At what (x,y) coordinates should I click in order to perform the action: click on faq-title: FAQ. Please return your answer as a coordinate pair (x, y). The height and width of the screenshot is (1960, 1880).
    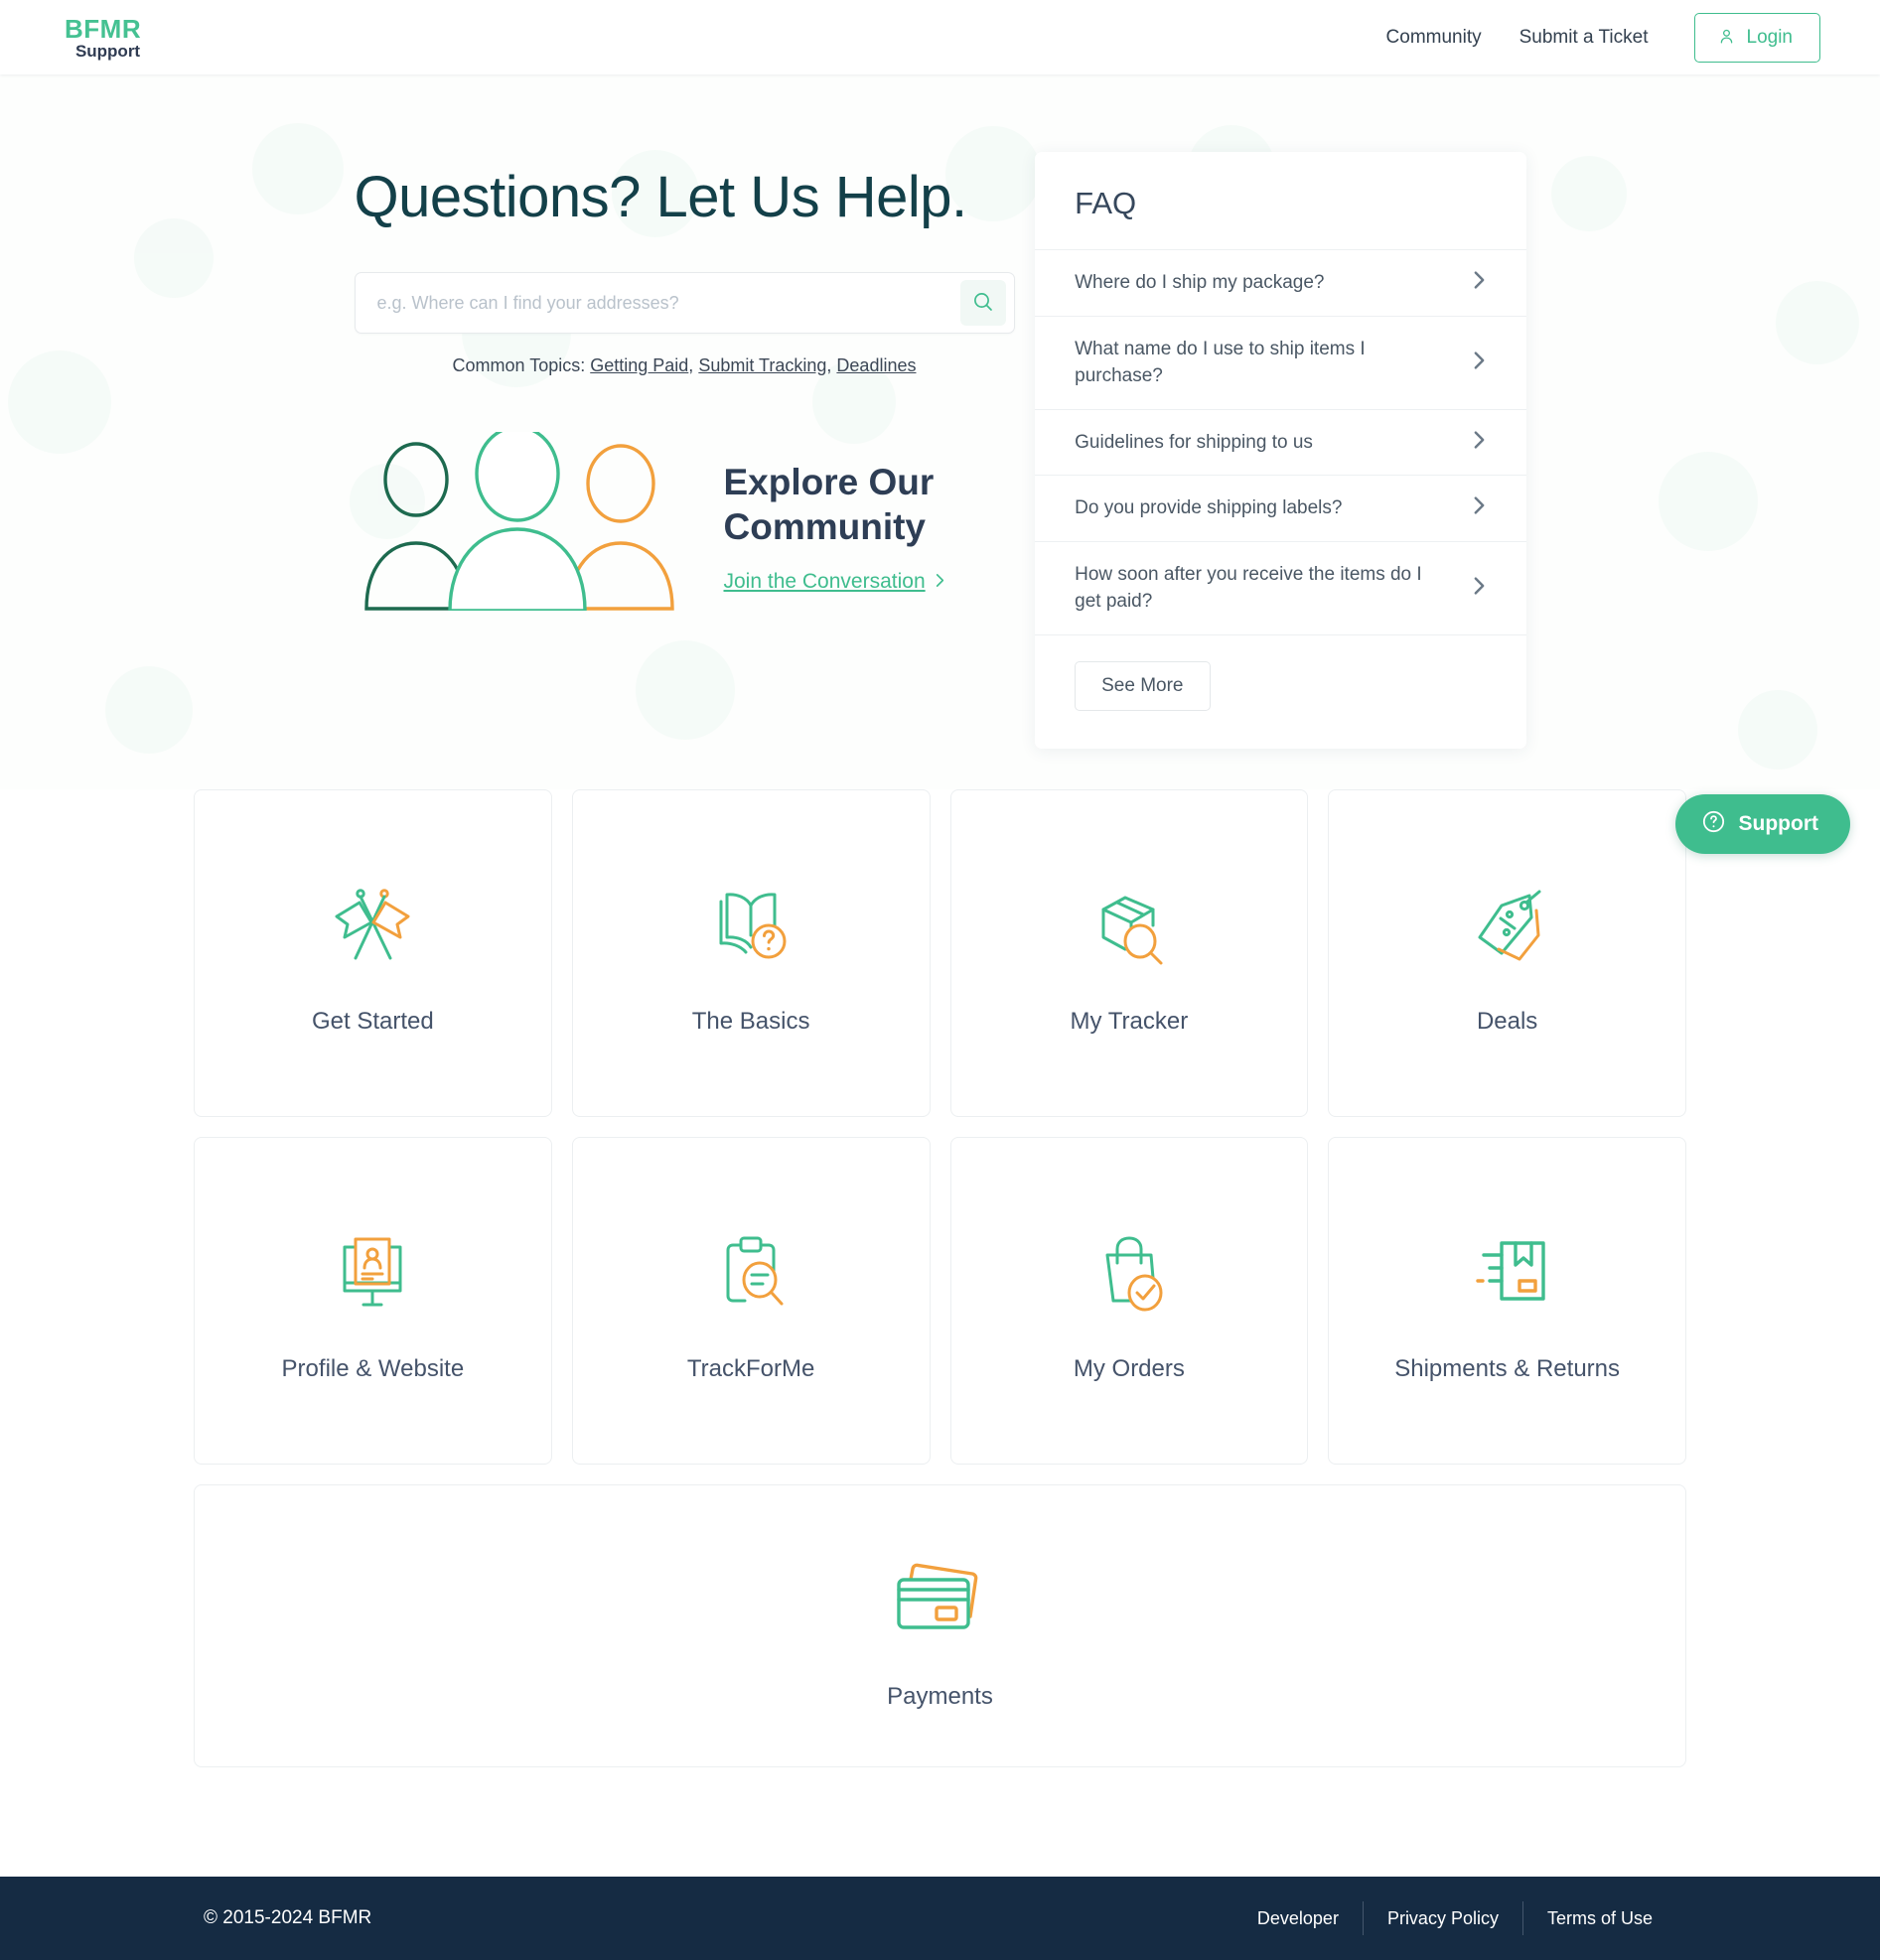
    Looking at the image, I should click on (1106, 203).